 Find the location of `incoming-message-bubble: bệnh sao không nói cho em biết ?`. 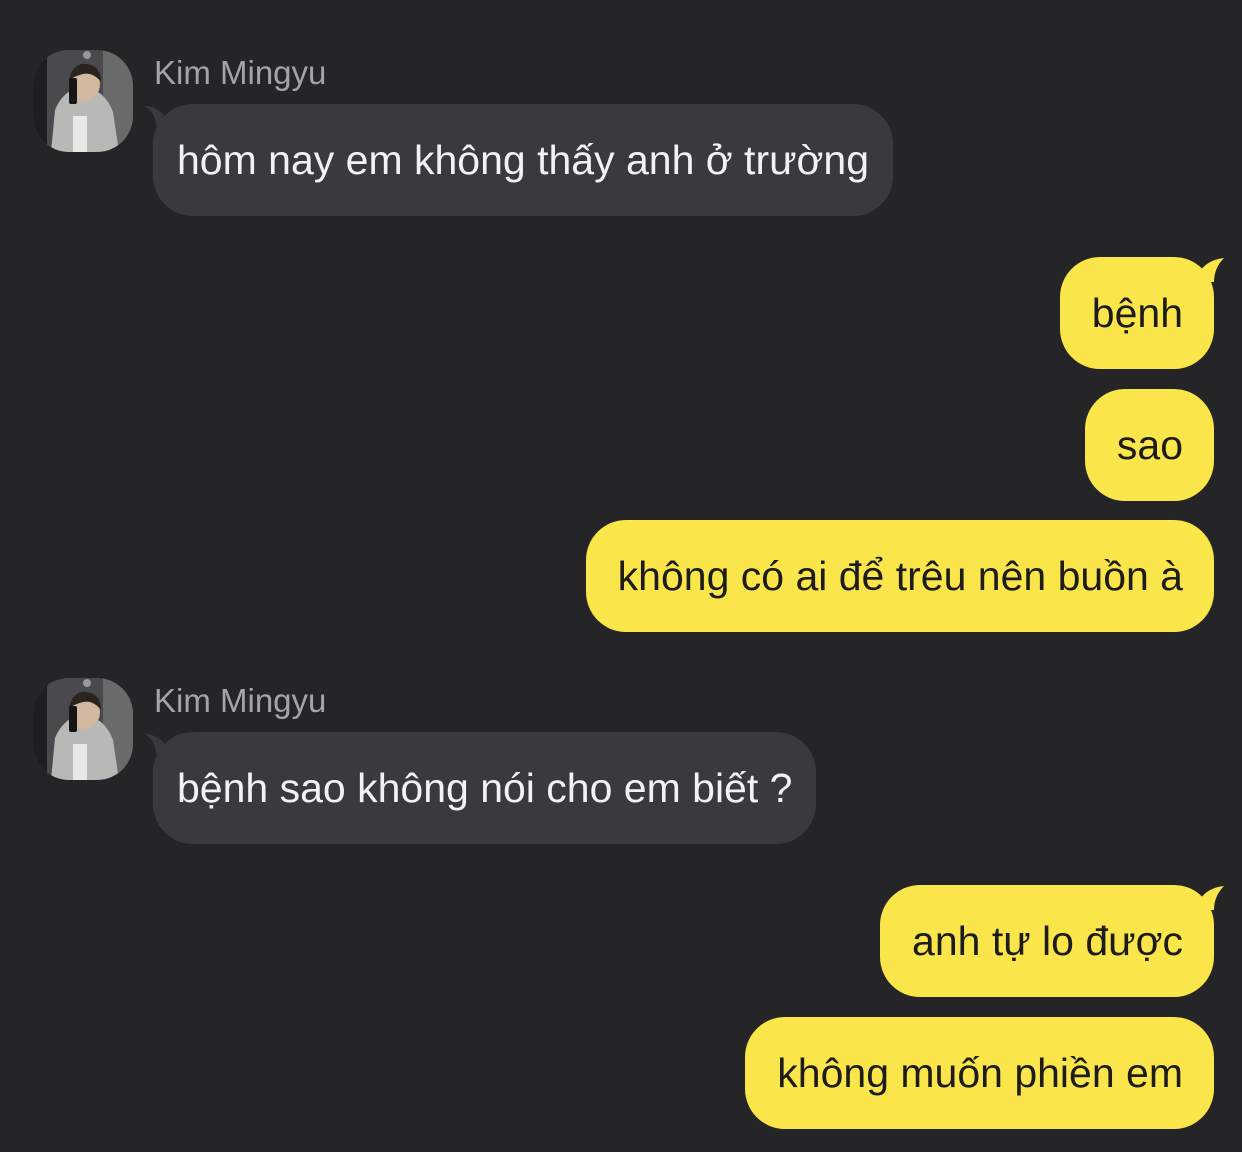

incoming-message-bubble: bệnh sao không nói cho em biết ? is located at coordinates (485, 788).